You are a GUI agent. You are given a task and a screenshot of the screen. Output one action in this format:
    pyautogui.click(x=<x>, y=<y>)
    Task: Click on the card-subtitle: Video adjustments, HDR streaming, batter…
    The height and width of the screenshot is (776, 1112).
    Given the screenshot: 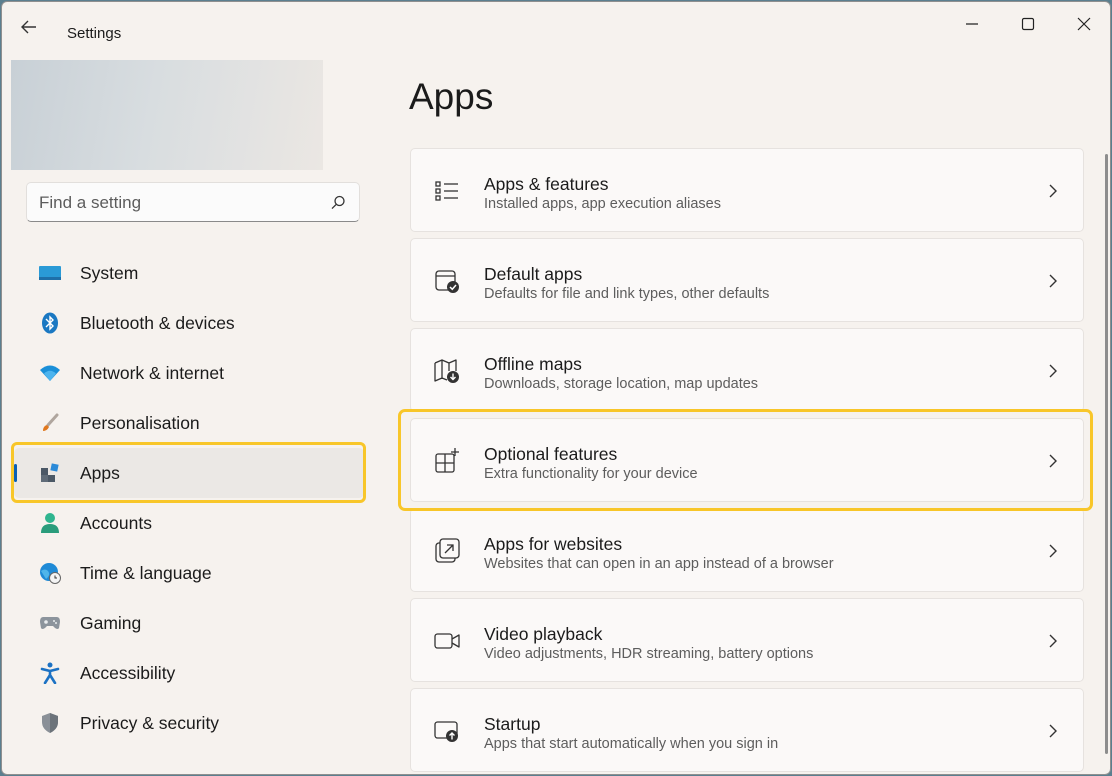 What is the action you would take?
    pyautogui.click(x=649, y=654)
    